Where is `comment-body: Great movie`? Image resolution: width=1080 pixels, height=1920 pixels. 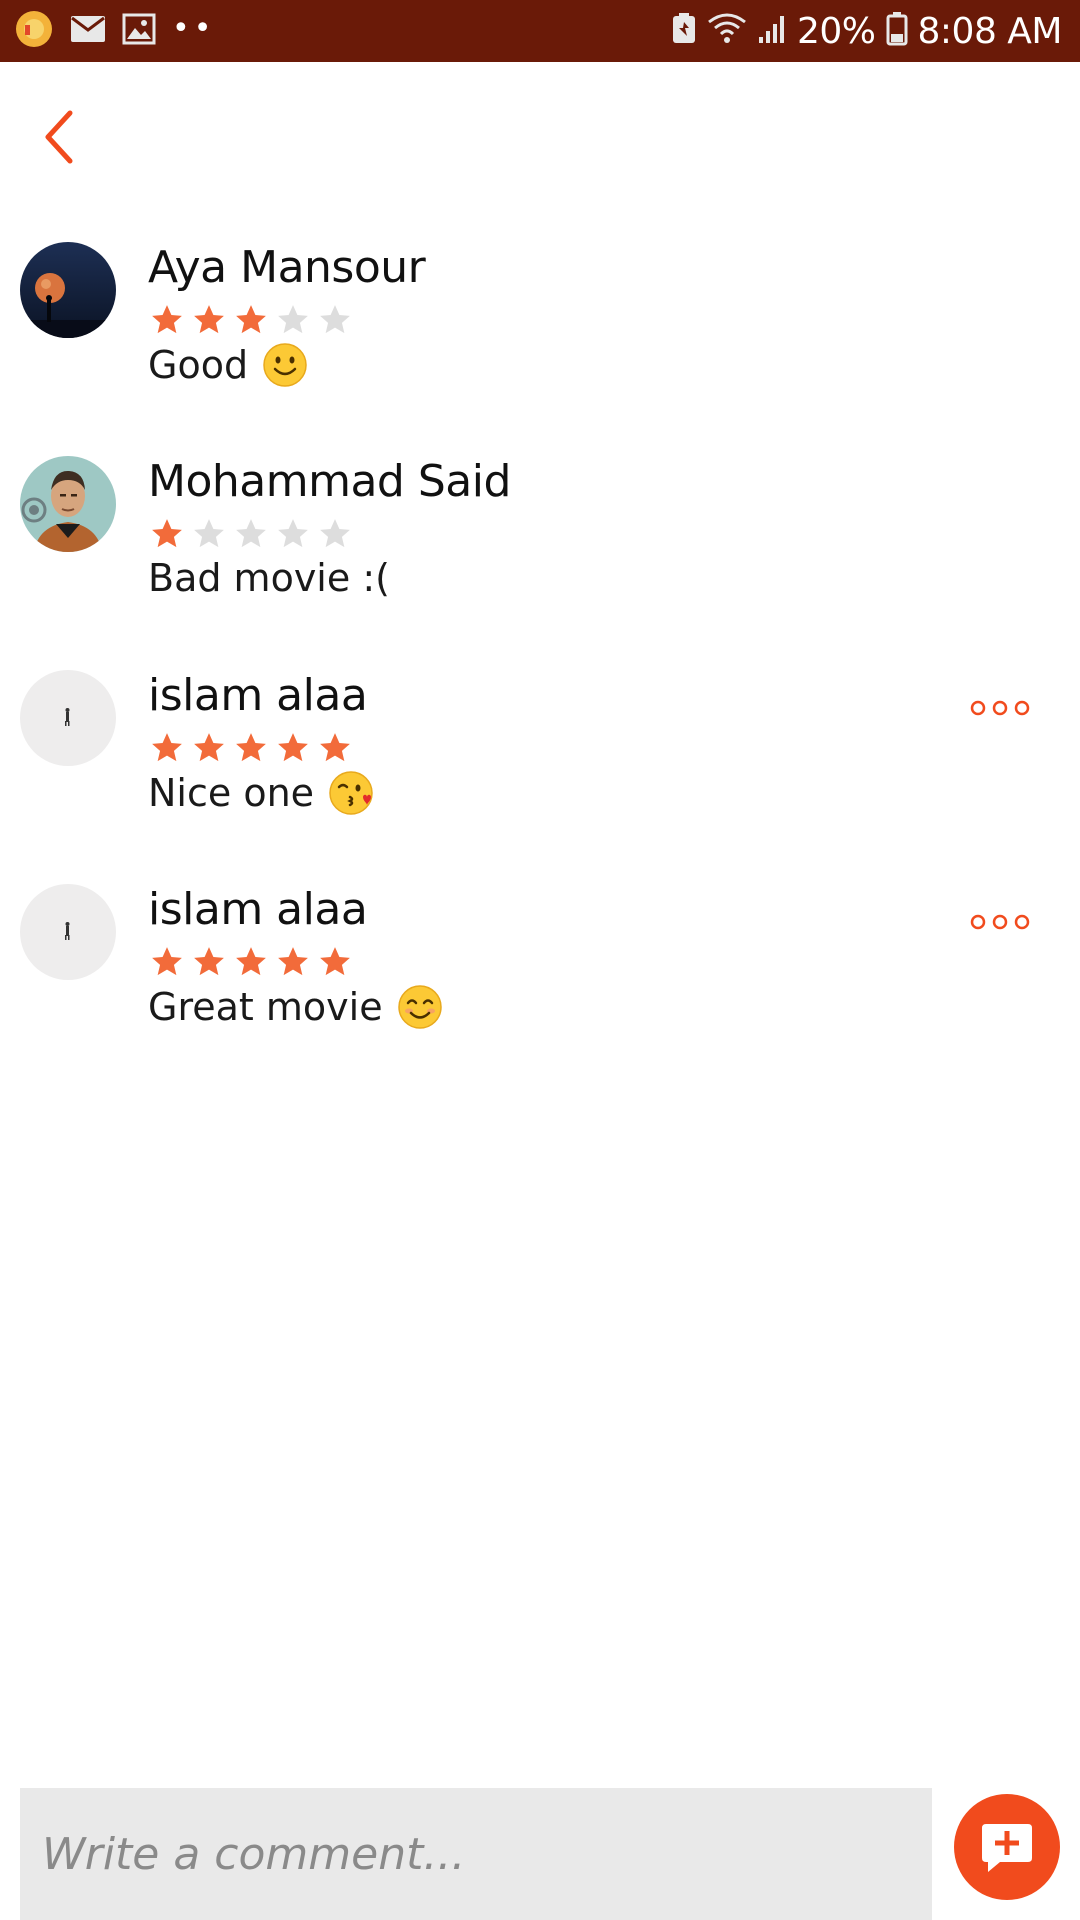 comment-body: Great movie is located at coordinates (265, 1007).